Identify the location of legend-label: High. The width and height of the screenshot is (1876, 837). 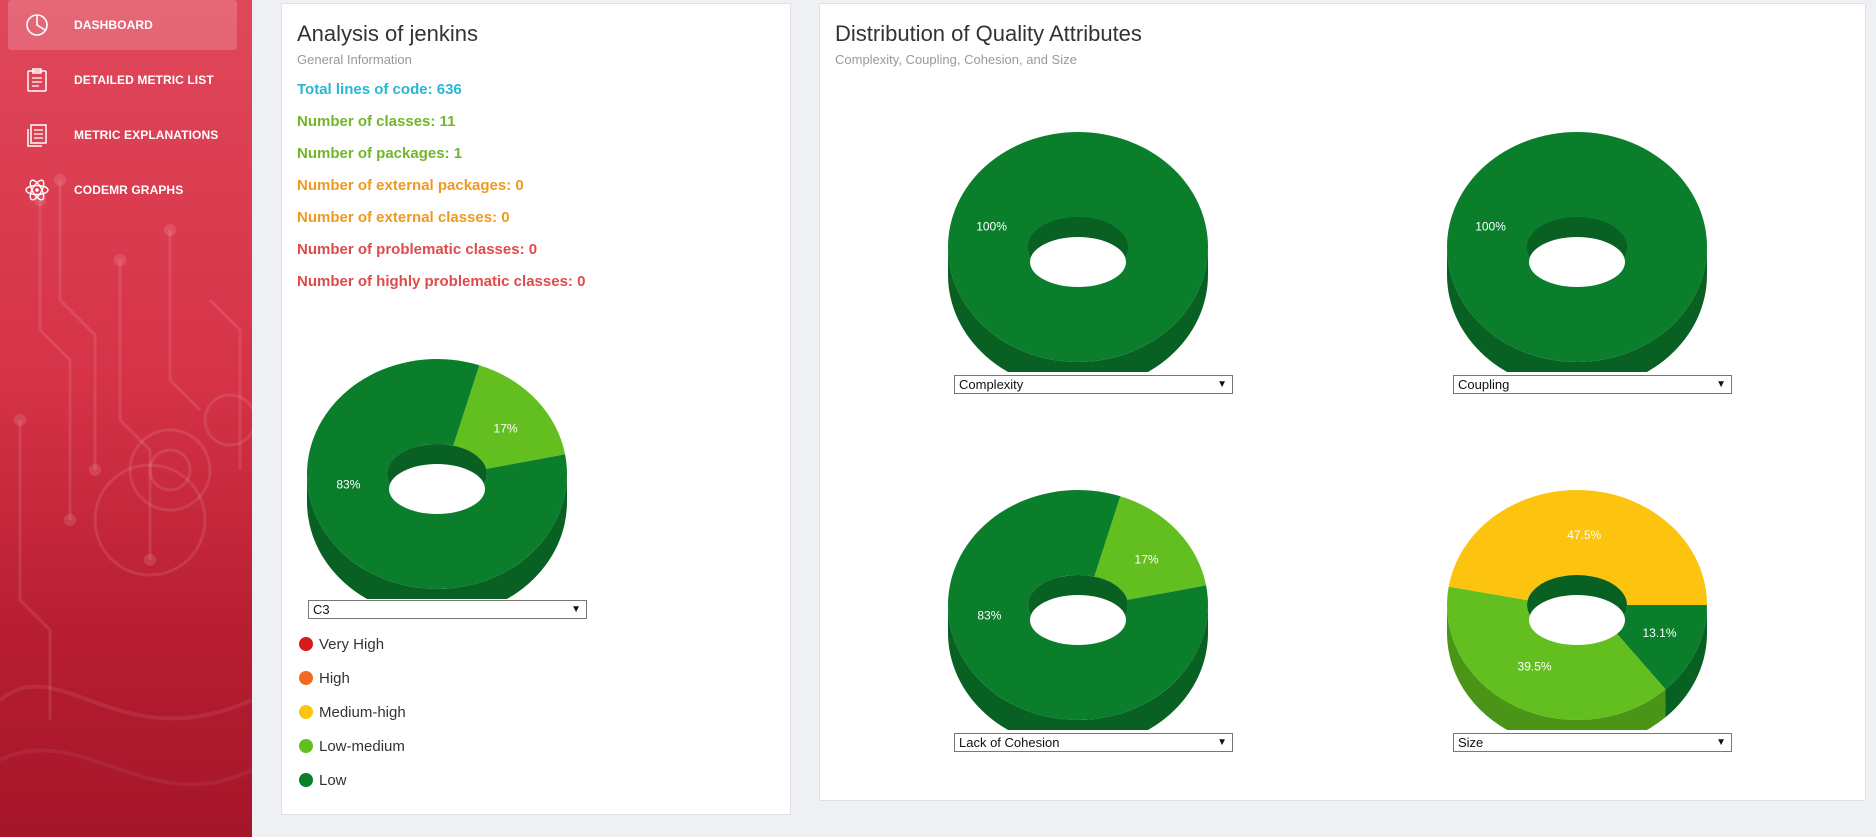
(334, 678).